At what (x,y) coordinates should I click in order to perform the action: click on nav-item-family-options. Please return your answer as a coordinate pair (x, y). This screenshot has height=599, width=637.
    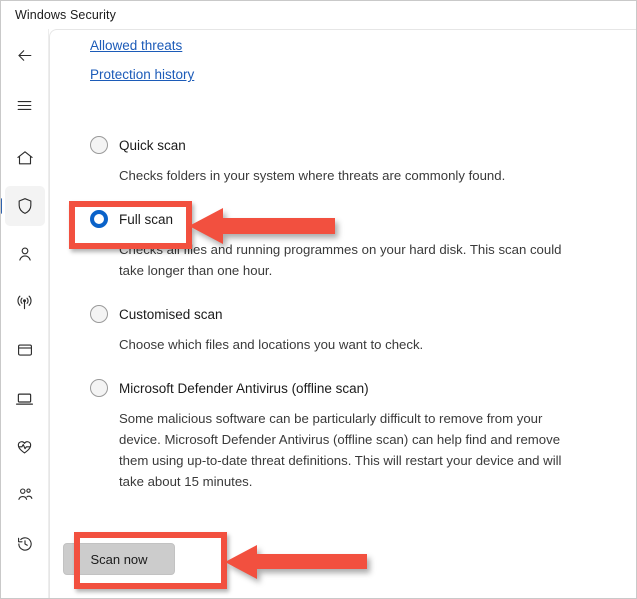
    Looking at the image, I should click on (25, 494).